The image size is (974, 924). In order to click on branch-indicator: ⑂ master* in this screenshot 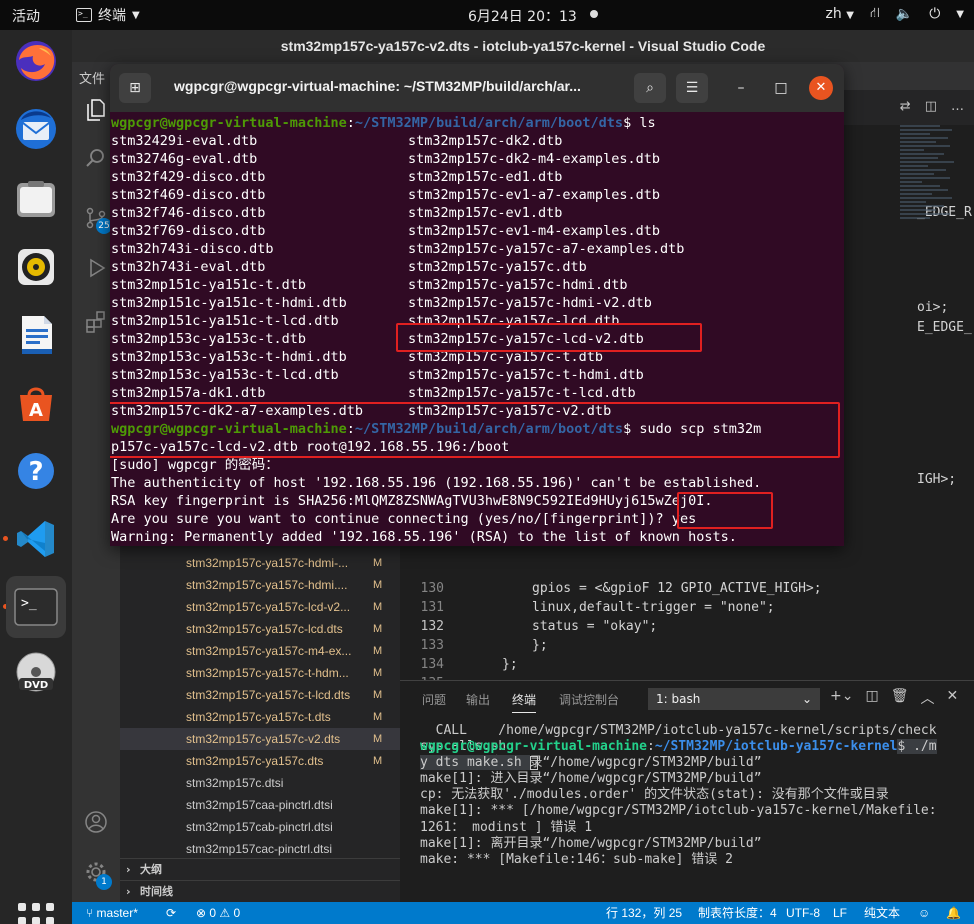, I will do `click(112, 913)`.